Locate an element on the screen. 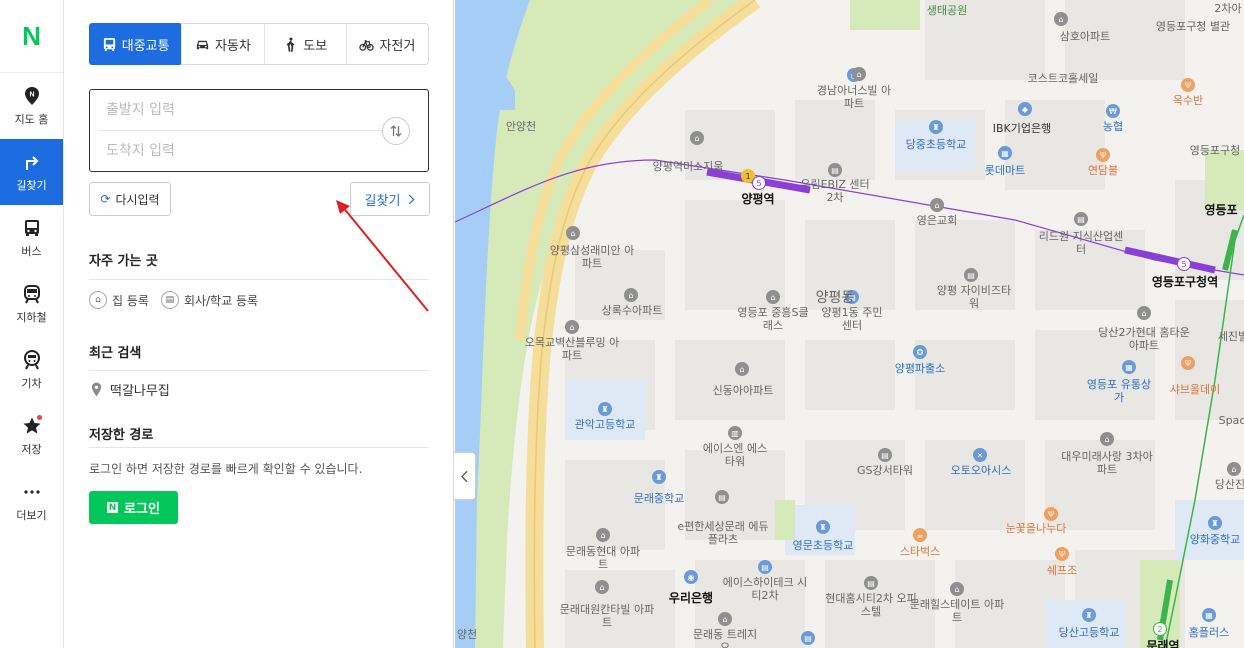 The width and height of the screenshot is (1244, 648). subway-icon is located at coordinates (31, 293).